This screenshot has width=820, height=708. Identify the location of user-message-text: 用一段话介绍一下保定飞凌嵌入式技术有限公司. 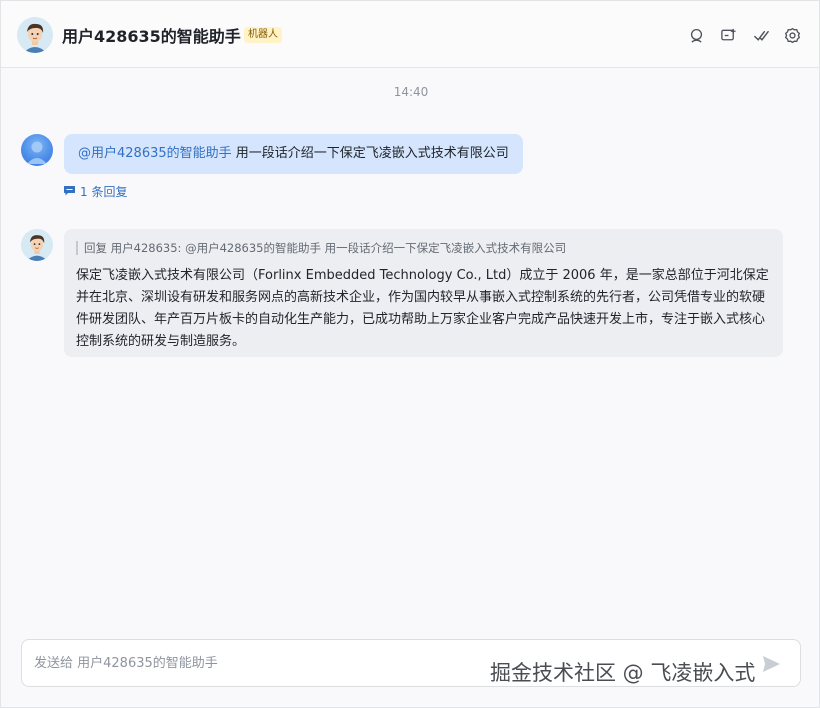
(370, 153).